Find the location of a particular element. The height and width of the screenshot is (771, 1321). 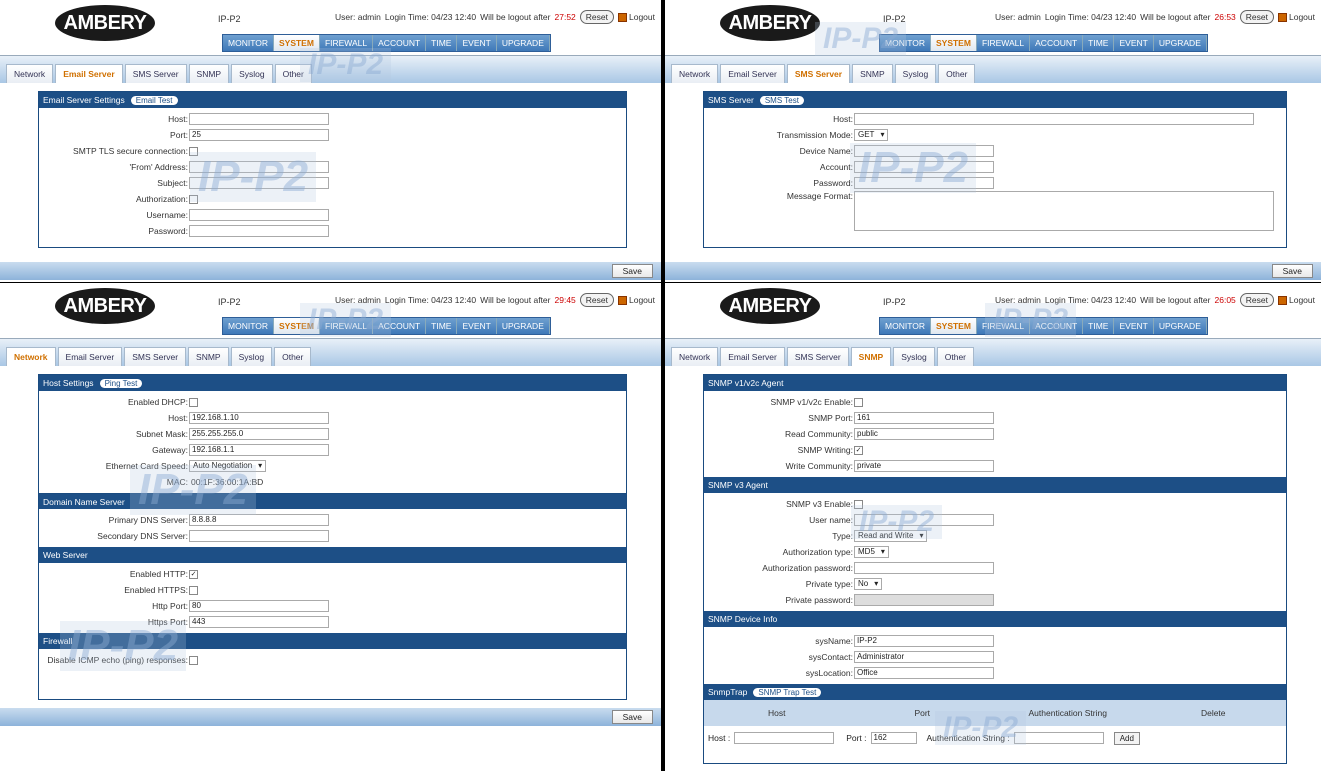

sysname-input: IP-P2 is located at coordinates (924, 641).